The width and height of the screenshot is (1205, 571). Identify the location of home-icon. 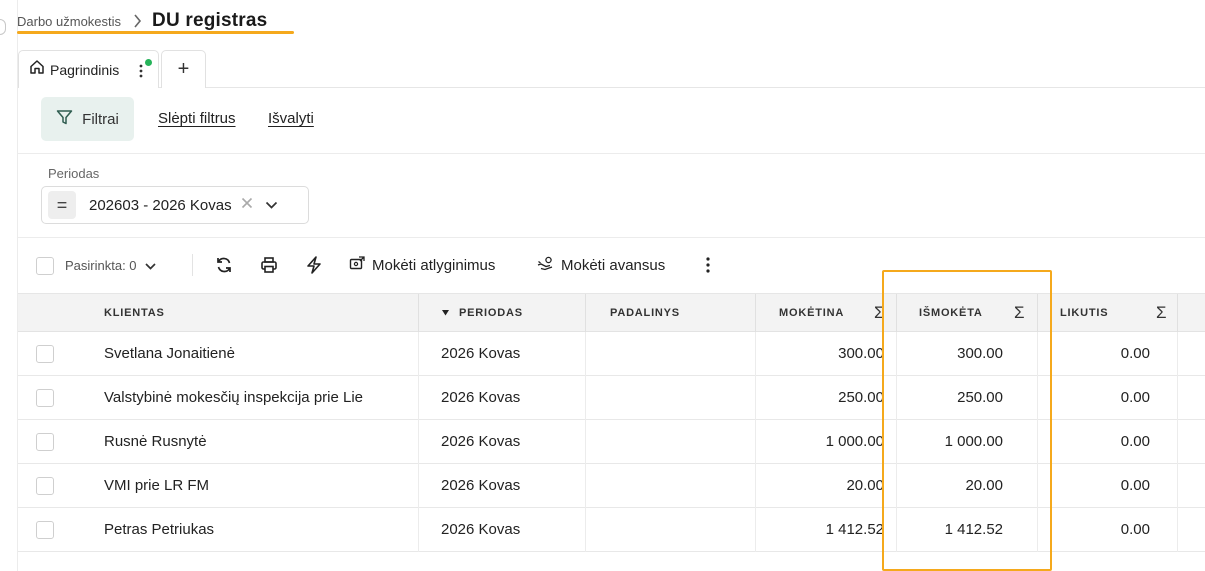
(37, 69).